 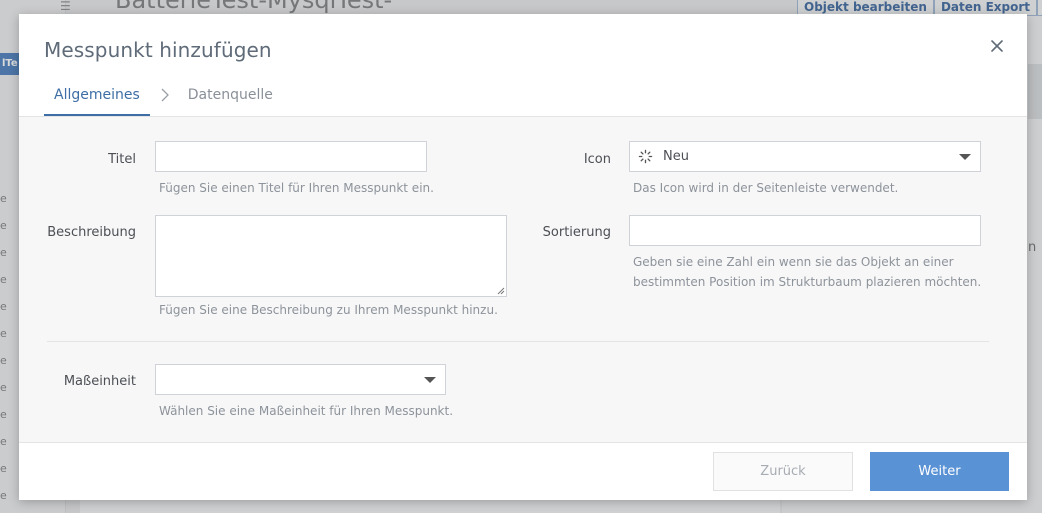 I want to click on dialog-title: Messpunkt hinzufügen, so click(x=158, y=50).